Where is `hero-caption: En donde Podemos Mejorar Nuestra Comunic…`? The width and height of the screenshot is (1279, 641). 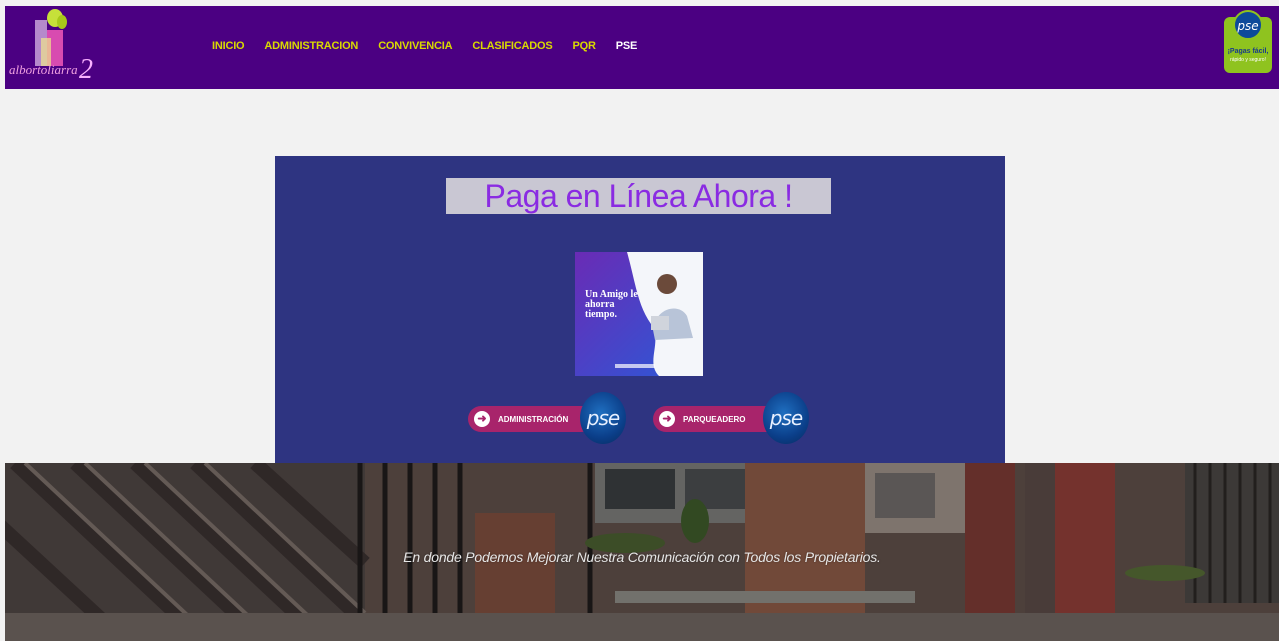
hero-caption: En donde Podemos Mejorar Nuestra Comunic… is located at coordinates (642, 557).